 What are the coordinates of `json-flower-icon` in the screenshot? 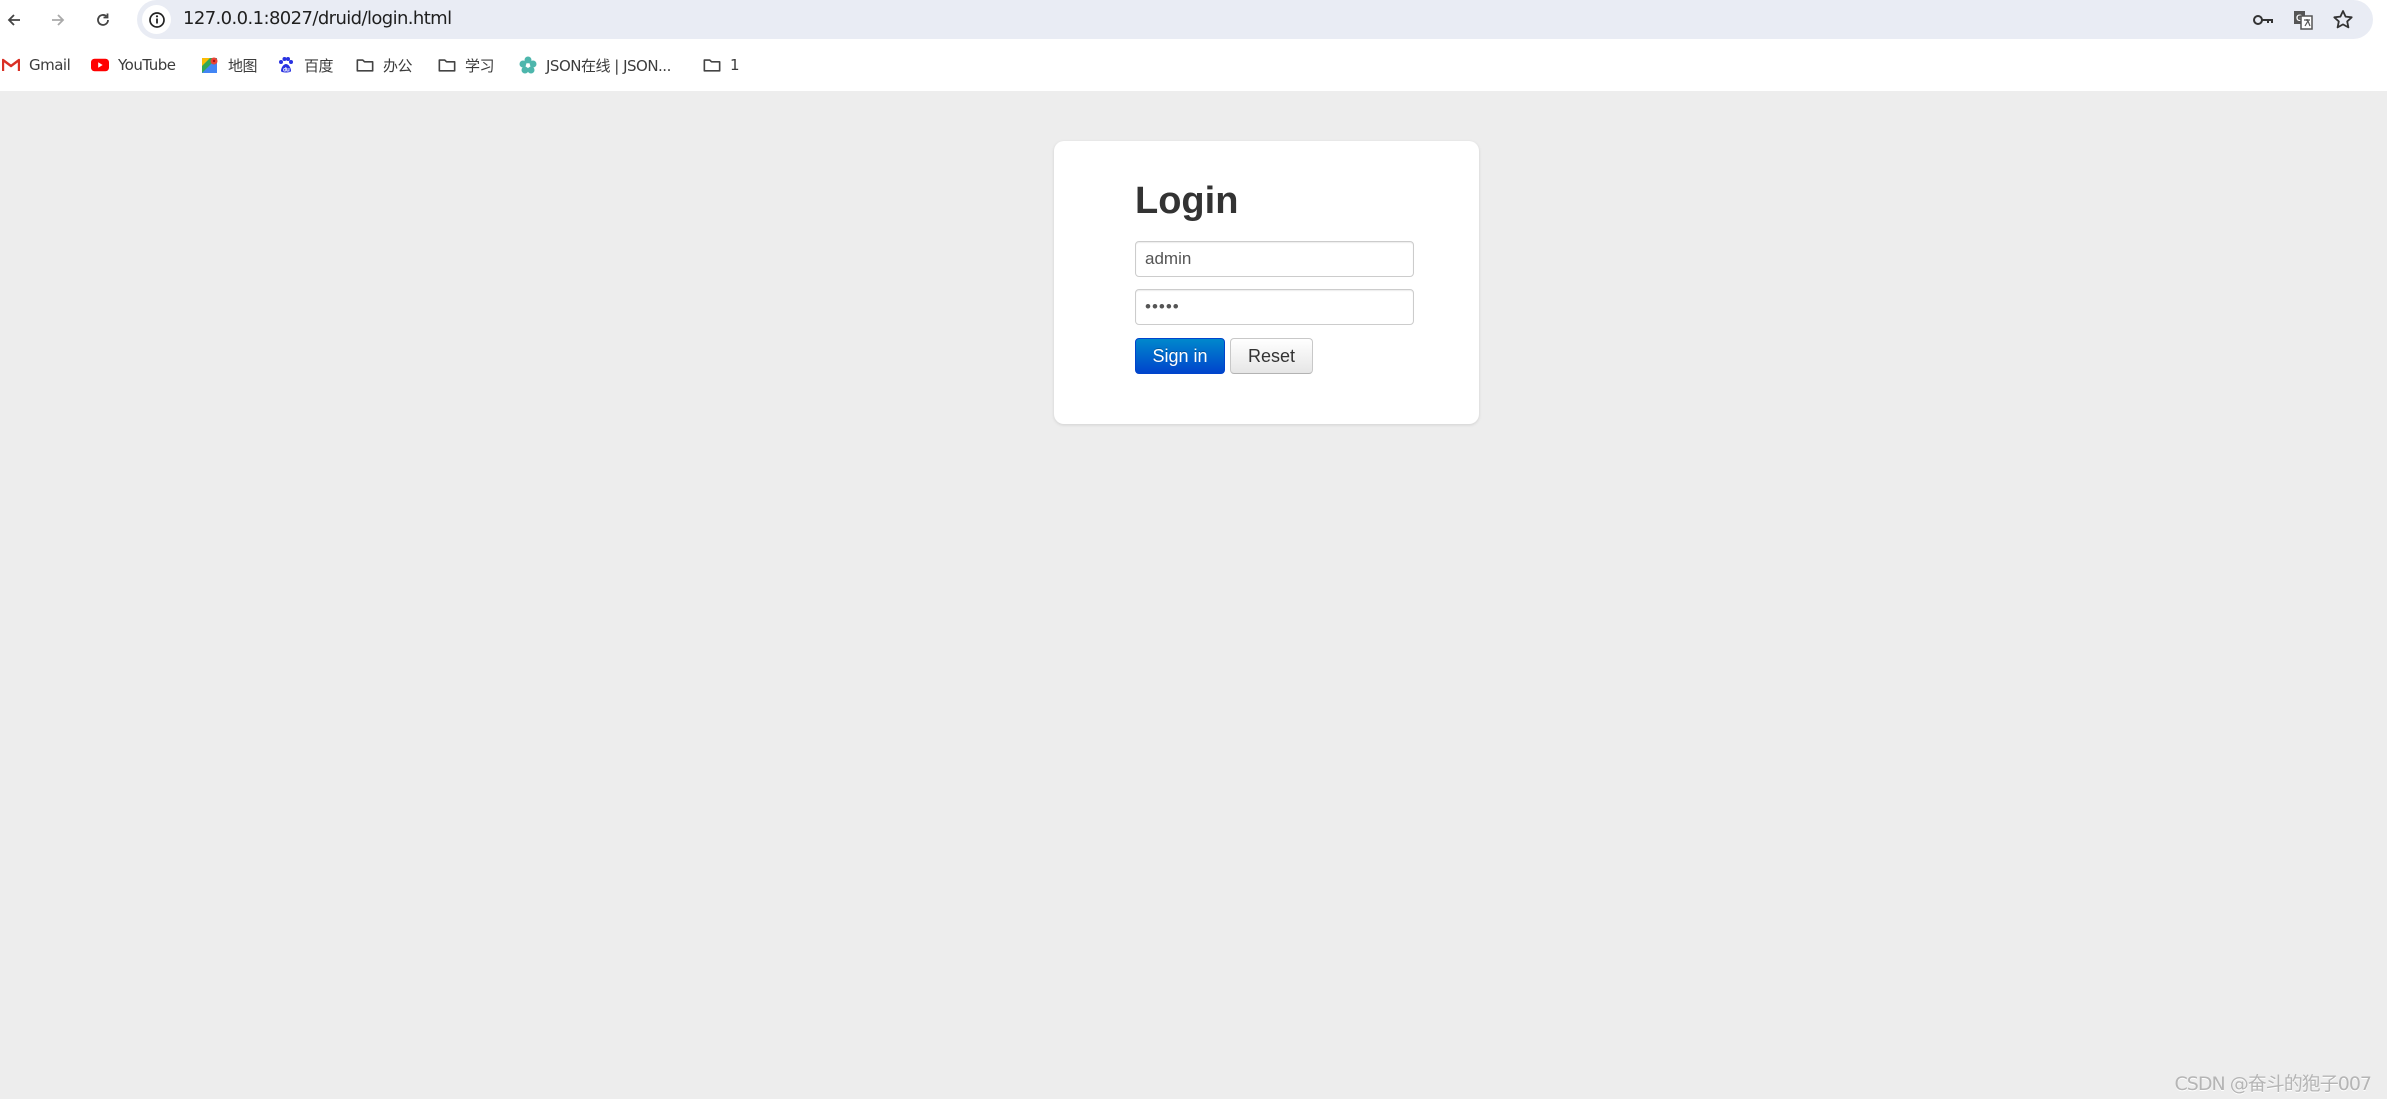 It's located at (528, 65).